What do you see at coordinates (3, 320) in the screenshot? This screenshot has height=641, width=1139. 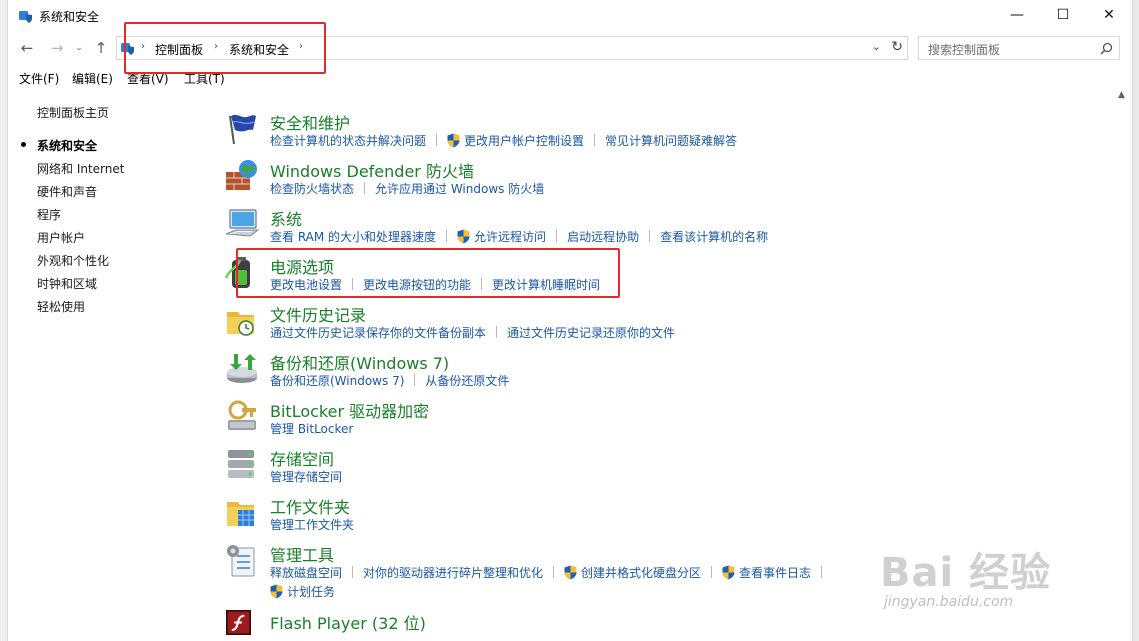 I see `background-window-edge` at bounding box center [3, 320].